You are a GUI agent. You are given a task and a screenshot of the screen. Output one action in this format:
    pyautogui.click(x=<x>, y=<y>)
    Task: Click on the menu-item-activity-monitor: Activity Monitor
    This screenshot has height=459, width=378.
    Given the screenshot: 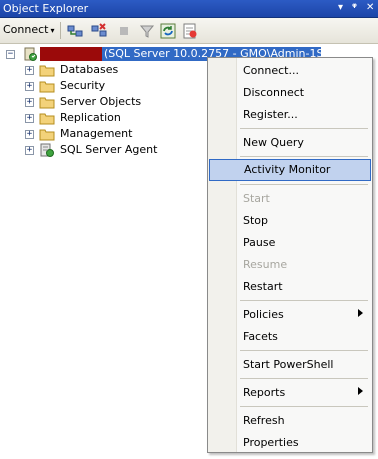 What is the action you would take?
    pyautogui.click(x=290, y=170)
    